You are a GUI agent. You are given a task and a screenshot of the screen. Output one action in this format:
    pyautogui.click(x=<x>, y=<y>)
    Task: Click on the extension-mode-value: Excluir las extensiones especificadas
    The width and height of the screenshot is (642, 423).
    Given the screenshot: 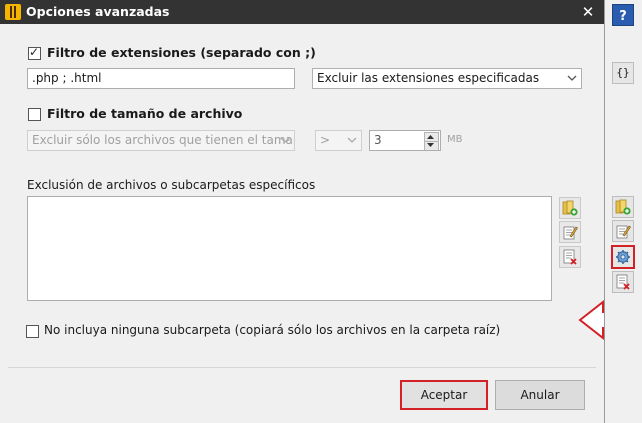 What is the action you would take?
    pyautogui.click(x=428, y=78)
    